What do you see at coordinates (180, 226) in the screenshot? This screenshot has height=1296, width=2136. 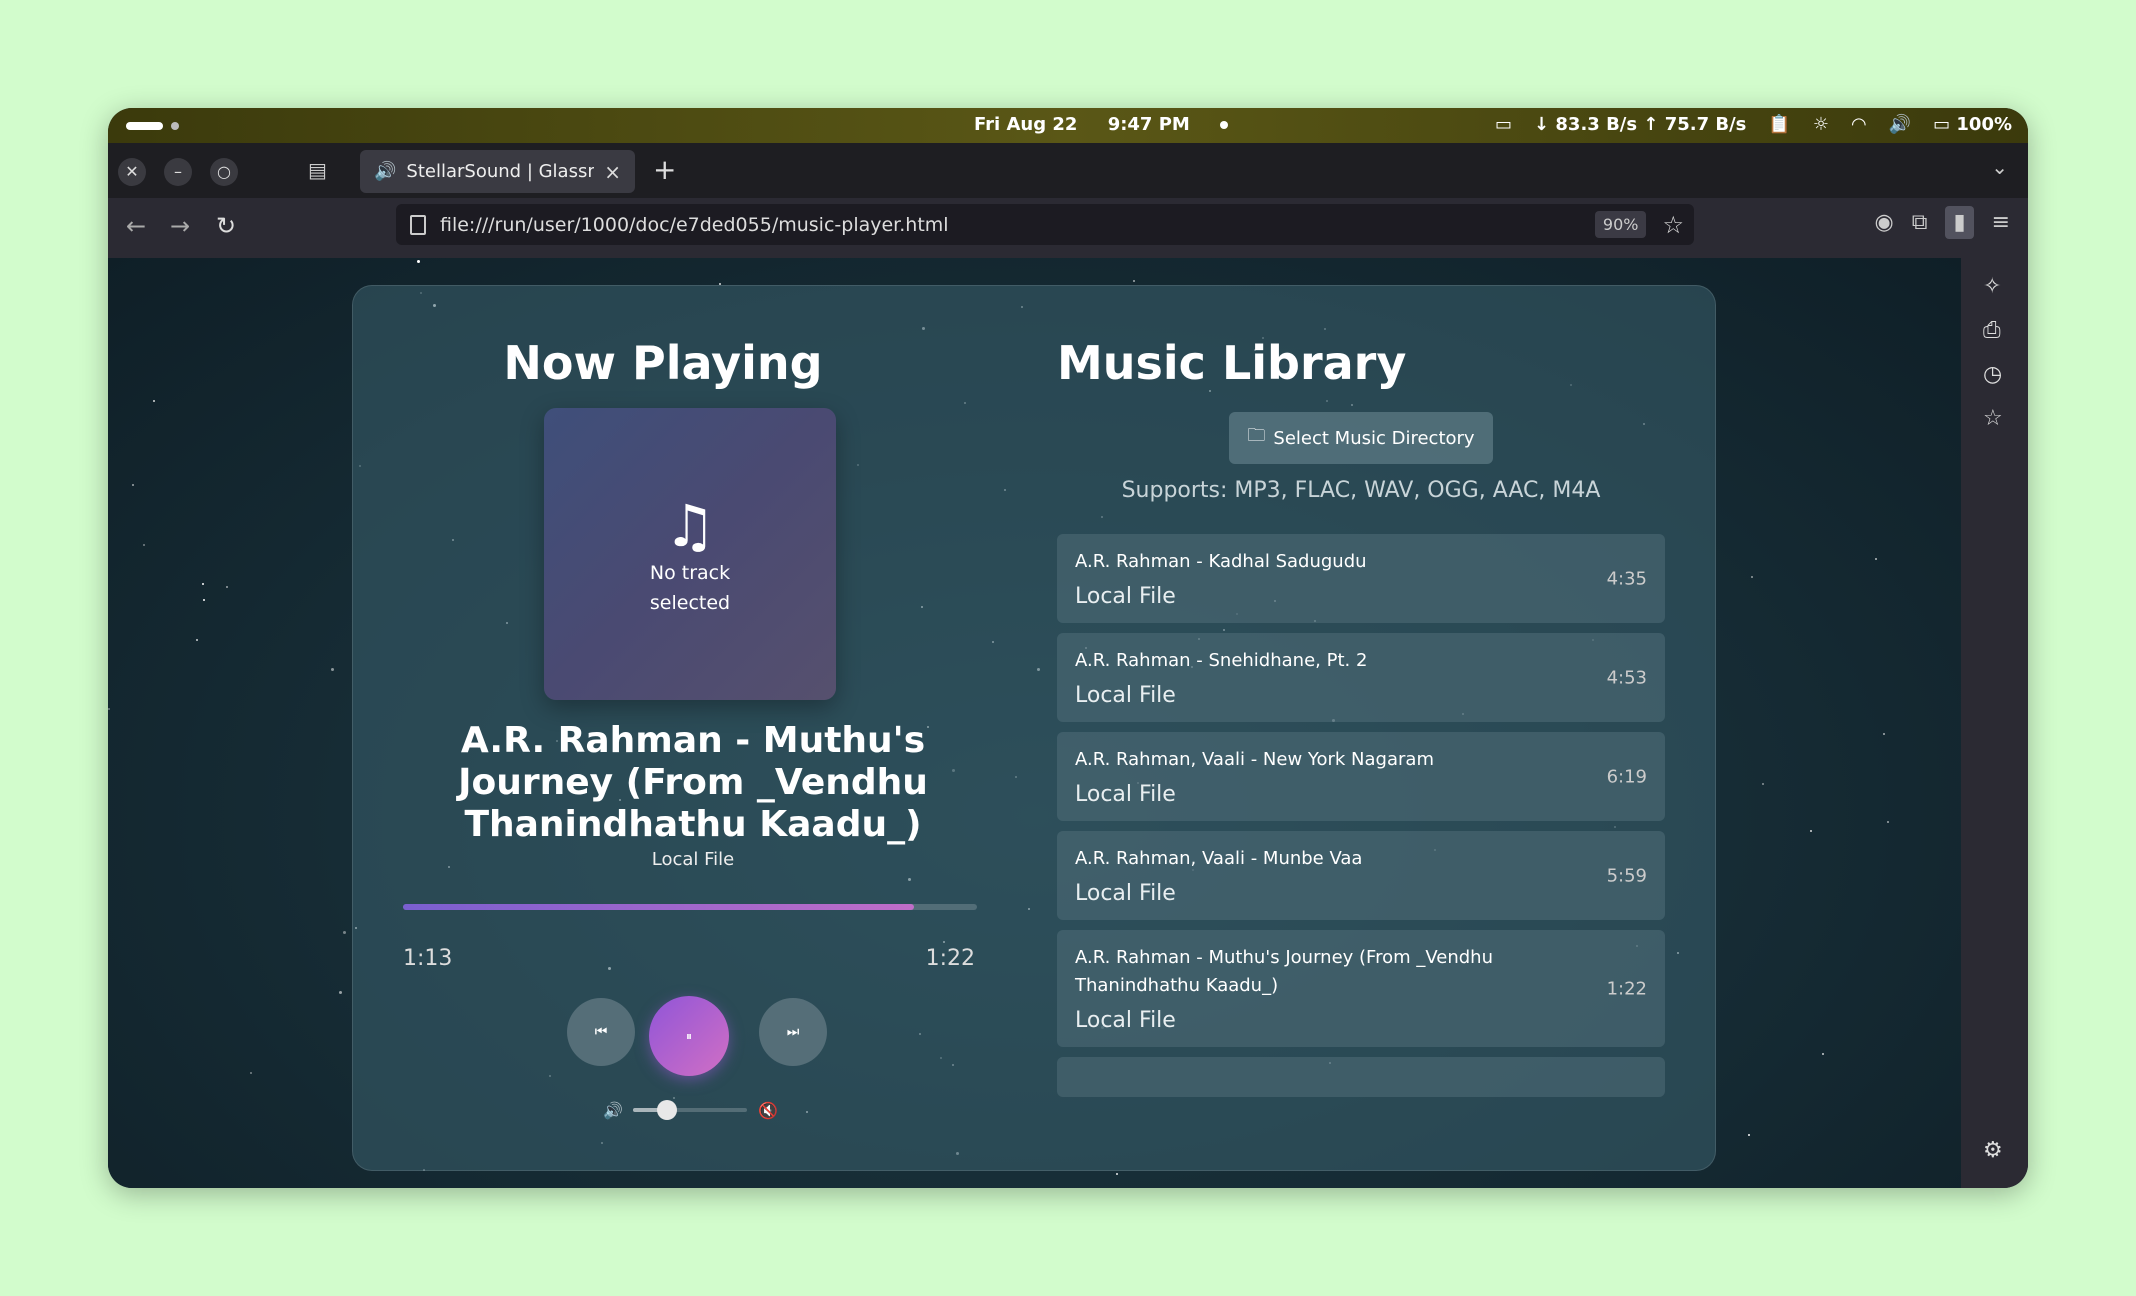 I see `forward-arrow-icon: →` at bounding box center [180, 226].